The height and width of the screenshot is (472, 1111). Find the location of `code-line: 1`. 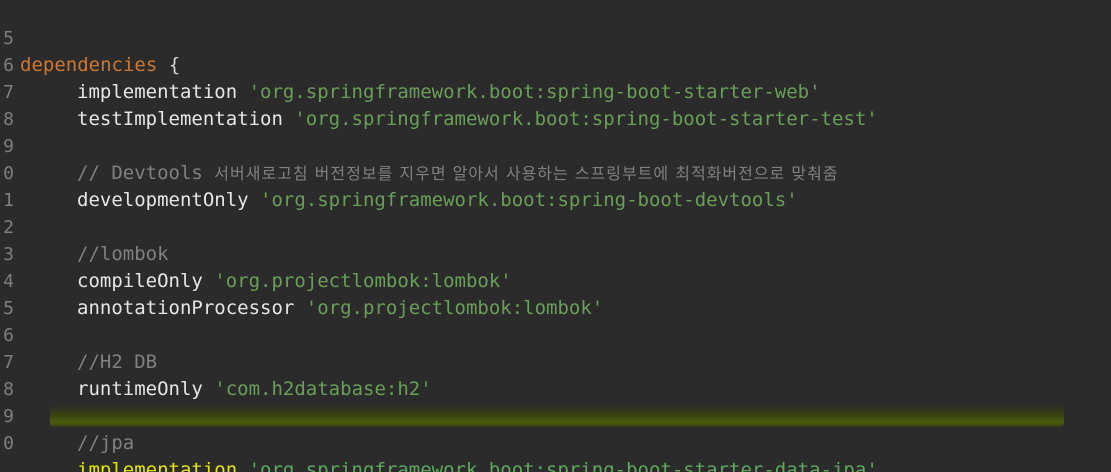

code-line: 1 is located at coordinates (555, 185).